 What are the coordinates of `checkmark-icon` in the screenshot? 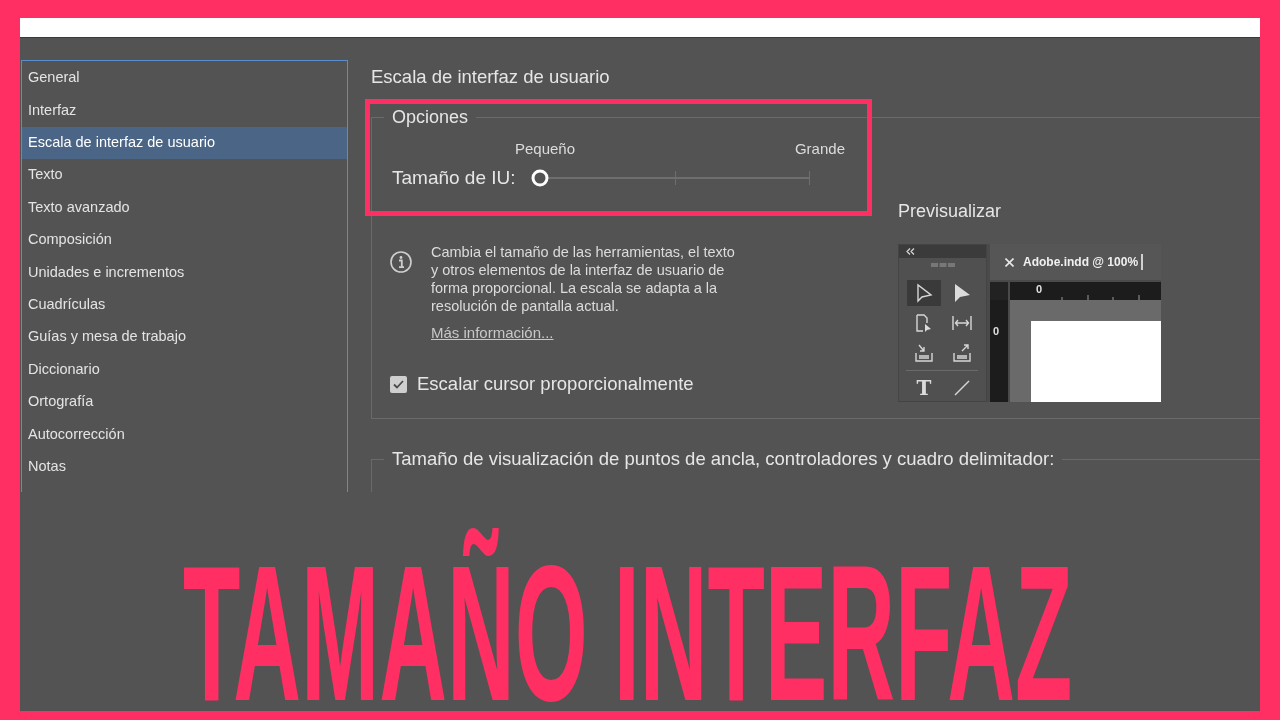 It's located at (398, 384).